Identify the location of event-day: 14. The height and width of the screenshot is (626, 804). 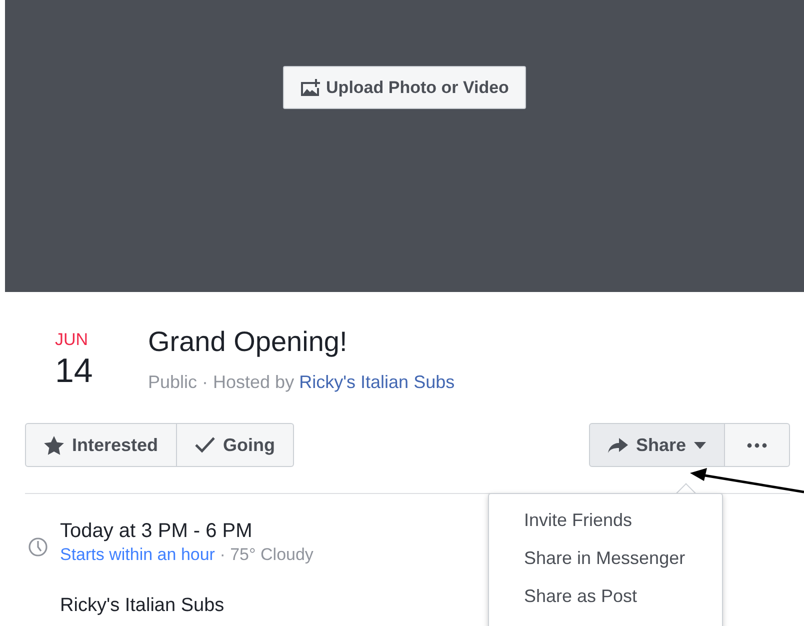
(101, 371).